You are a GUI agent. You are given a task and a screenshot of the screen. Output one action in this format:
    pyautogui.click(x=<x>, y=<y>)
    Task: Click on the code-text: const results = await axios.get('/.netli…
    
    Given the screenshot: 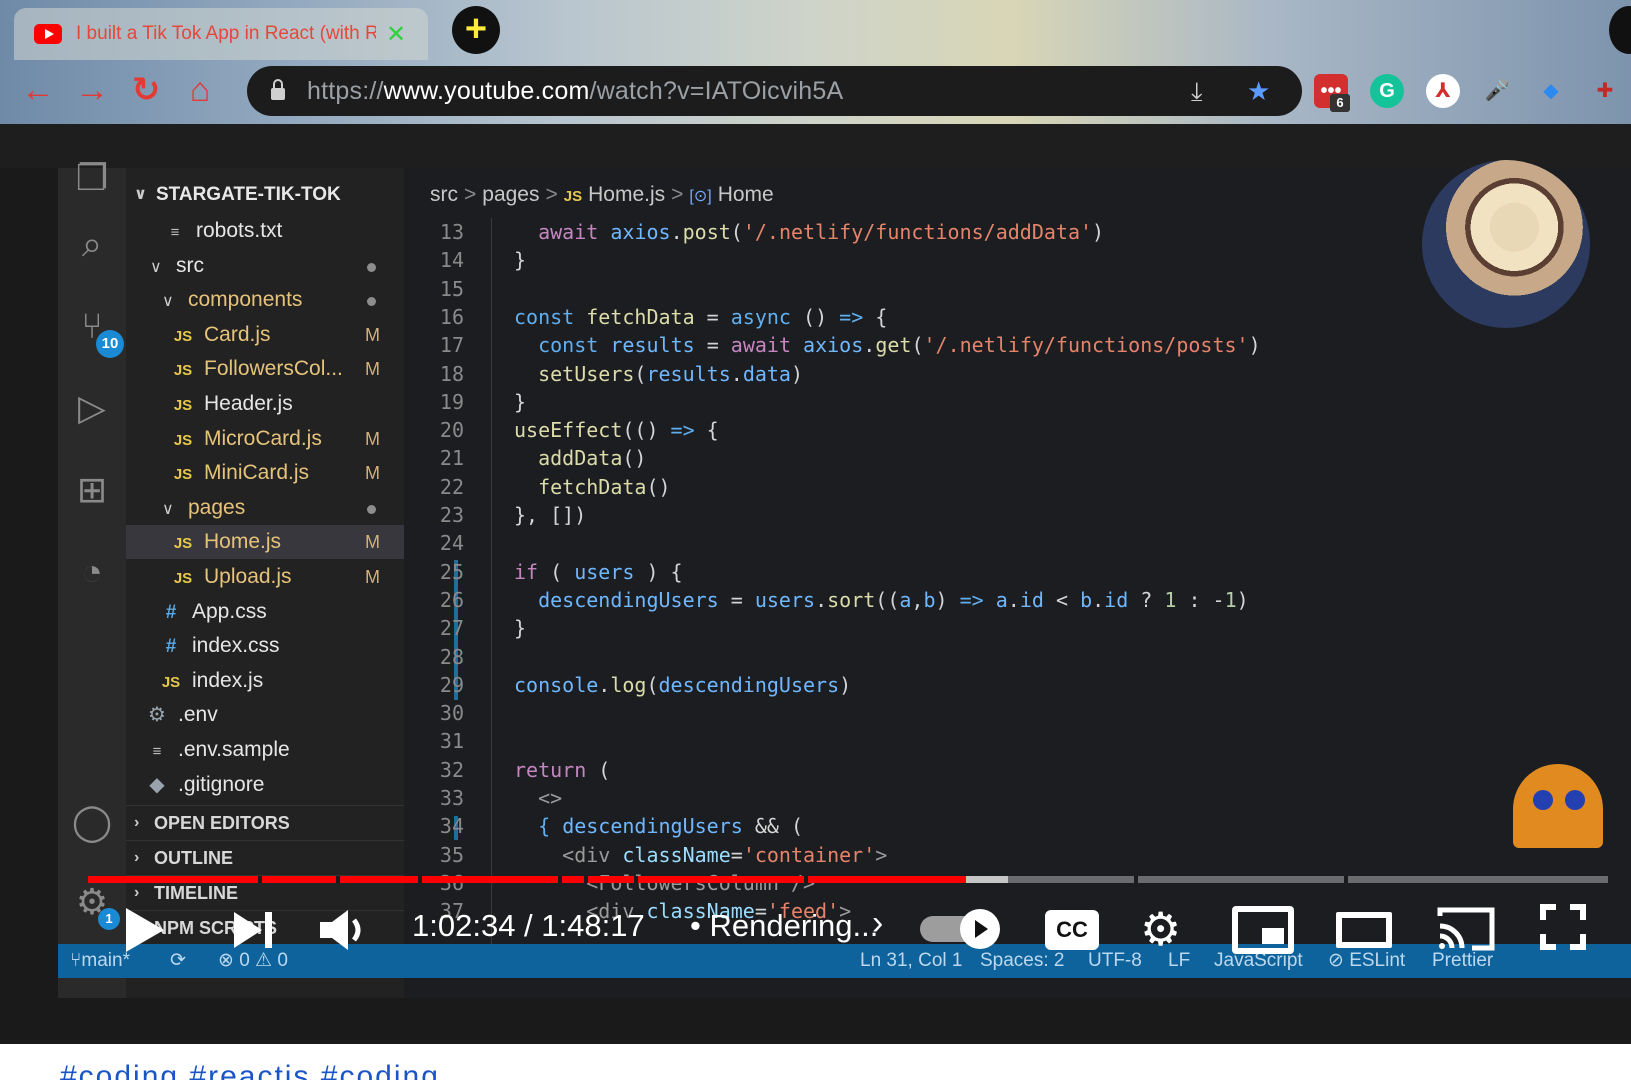 What is the action you would take?
    pyautogui.click(x=899, y=345)
    